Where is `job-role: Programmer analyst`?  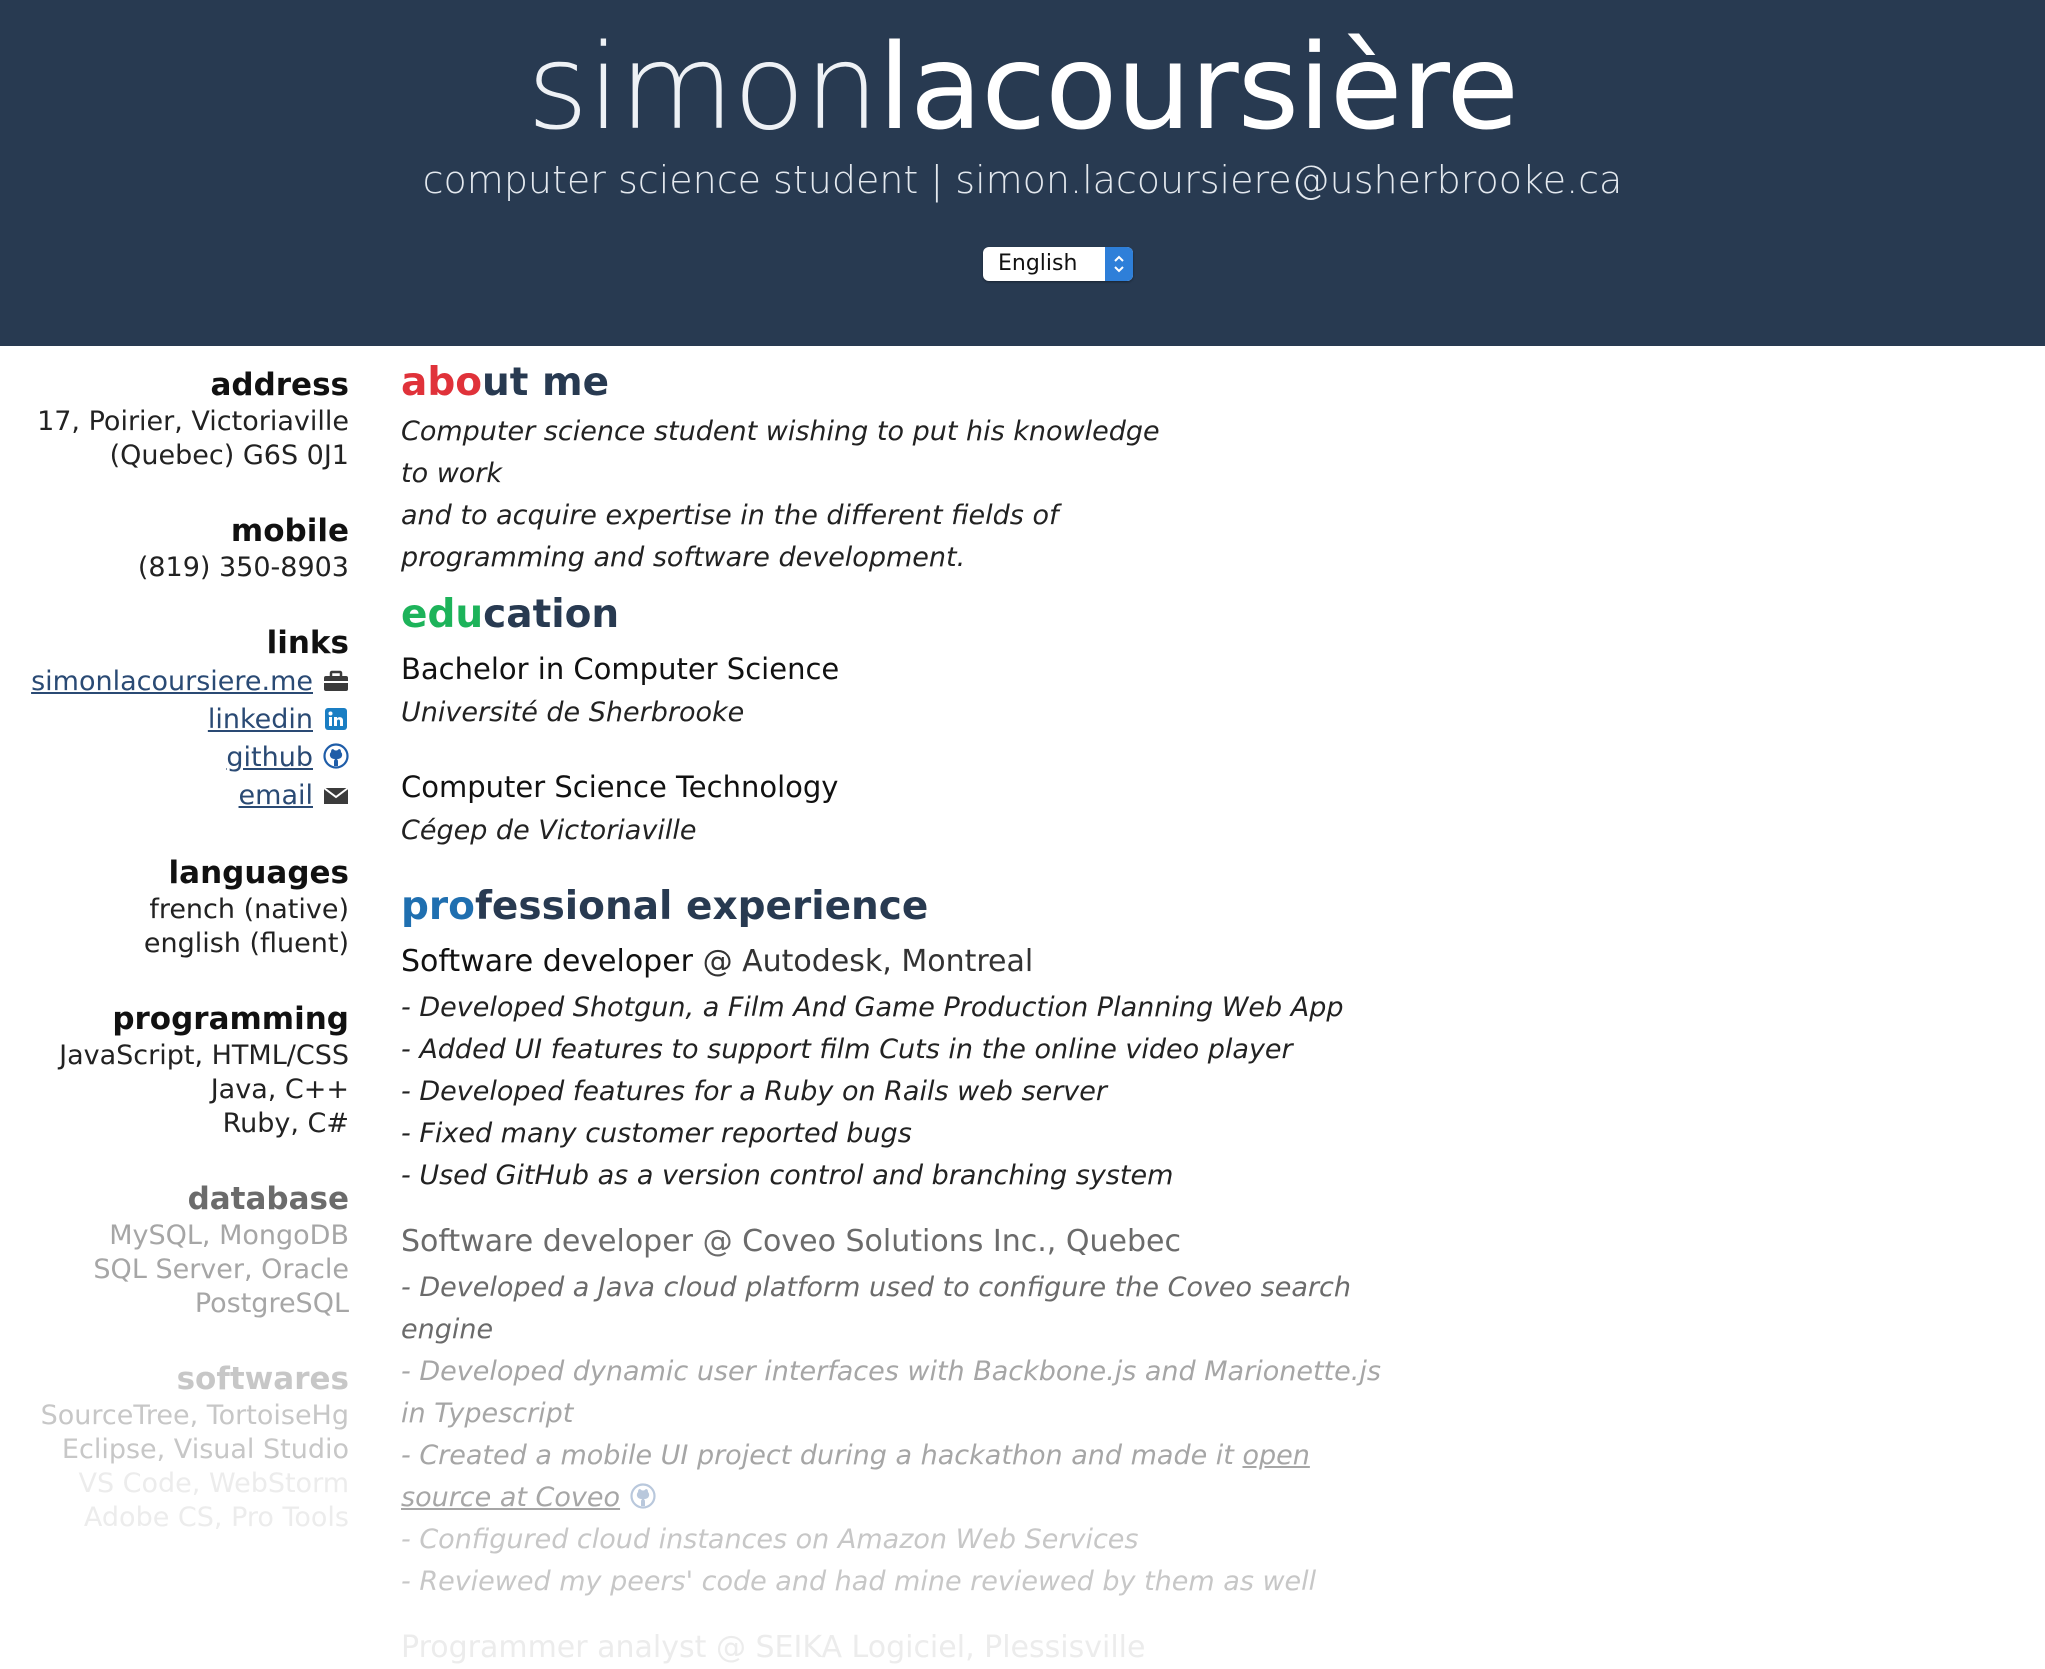
job-role: Programmer analyst is located at coordinates (554, 1647).